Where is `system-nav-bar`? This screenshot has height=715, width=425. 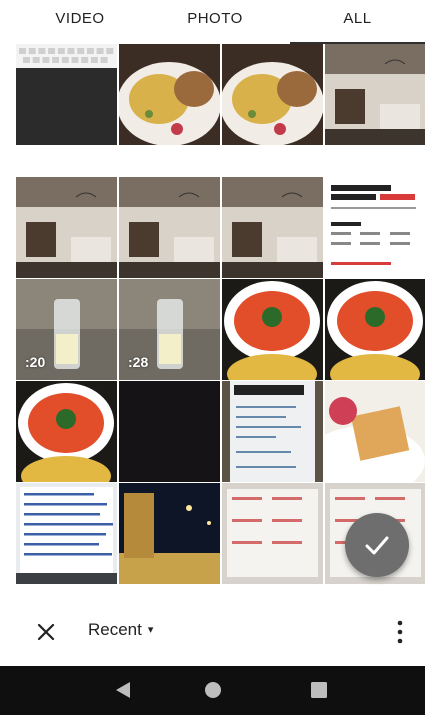
system-nav-bar is located at coordinates (212, 690).